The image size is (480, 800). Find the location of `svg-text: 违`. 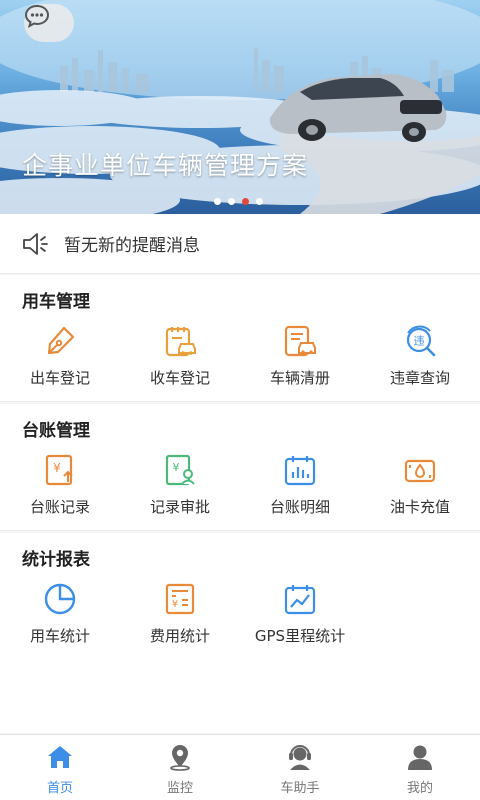

svg-text: 违 is located at coordinates (419, 341).